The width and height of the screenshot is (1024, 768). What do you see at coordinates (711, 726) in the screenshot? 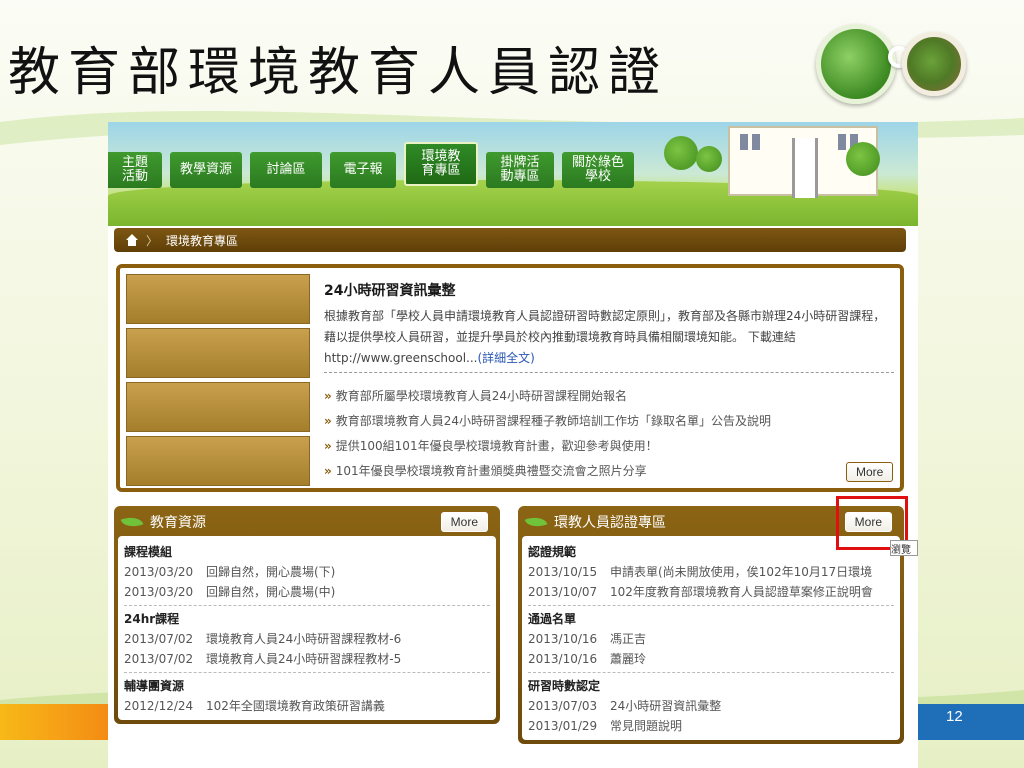
I see `list-item: 2013/01/29 常見問題說明` at bounding box center [711, 726].